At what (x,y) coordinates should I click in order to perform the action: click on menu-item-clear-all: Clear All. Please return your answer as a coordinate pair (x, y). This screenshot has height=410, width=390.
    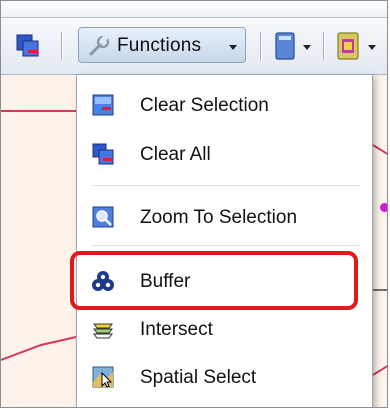
    Looking at the image, I should click on (224, 154).